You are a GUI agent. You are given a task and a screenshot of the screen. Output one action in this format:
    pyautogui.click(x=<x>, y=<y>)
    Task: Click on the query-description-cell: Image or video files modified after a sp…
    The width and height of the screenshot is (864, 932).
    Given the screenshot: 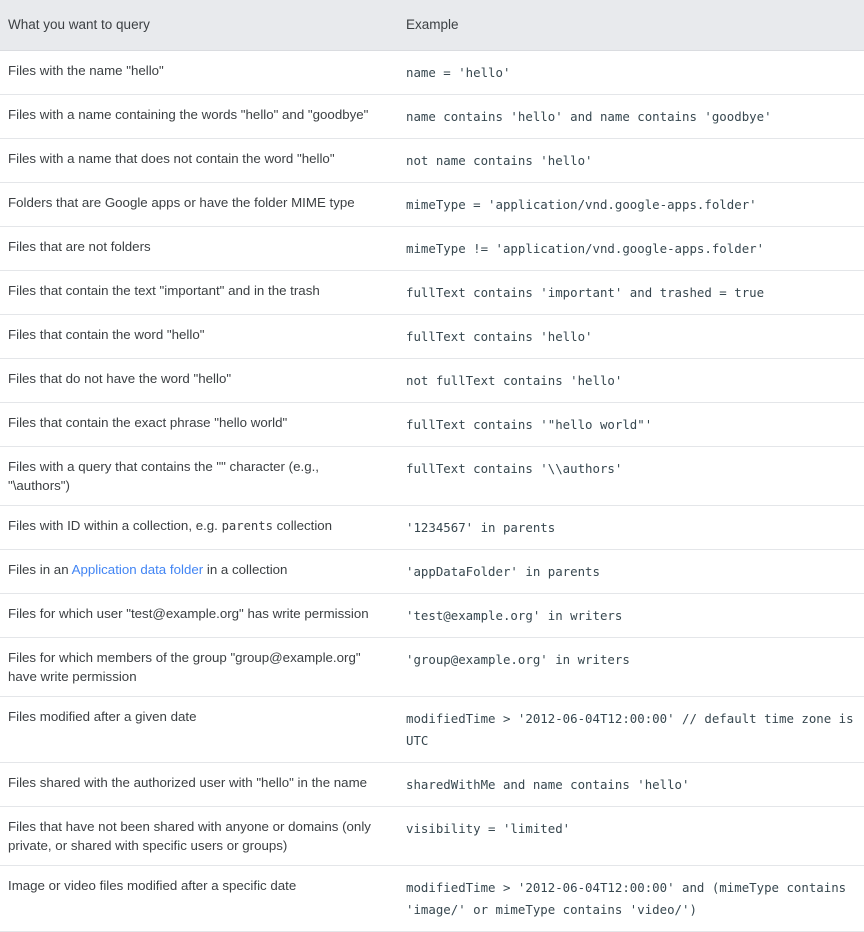 What is the action you would take?
    pyautogui.click(x=198, y=898)
    